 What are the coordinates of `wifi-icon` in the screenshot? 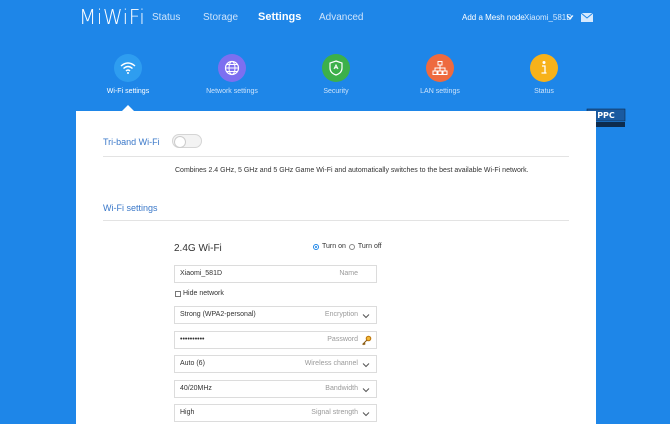 It's located at (128, 68).